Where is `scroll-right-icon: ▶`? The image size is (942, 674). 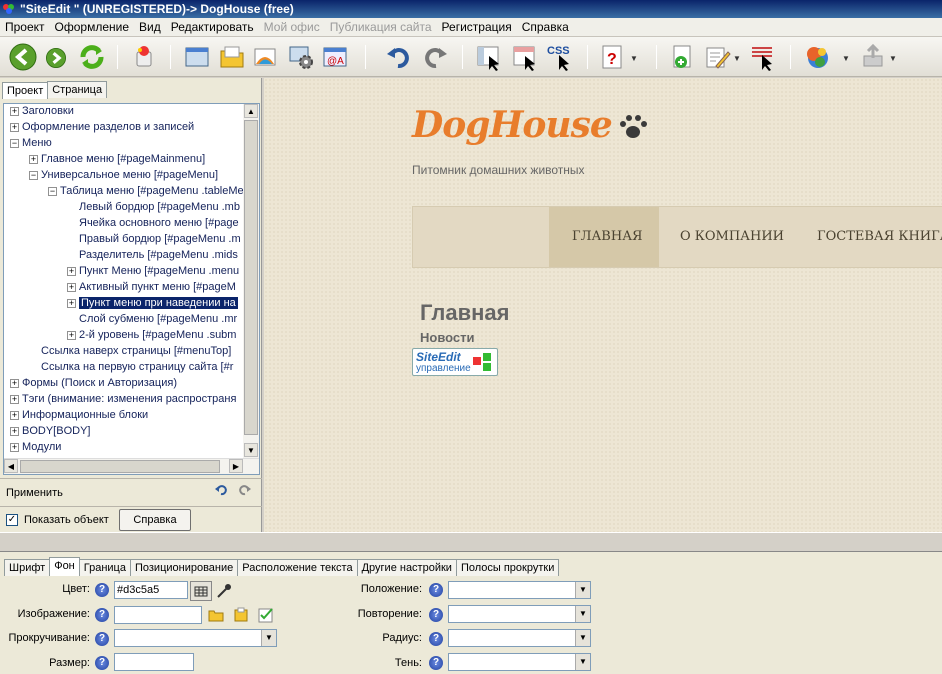 scroll-right-icon: ▶ is located at coordinates (236, 466).